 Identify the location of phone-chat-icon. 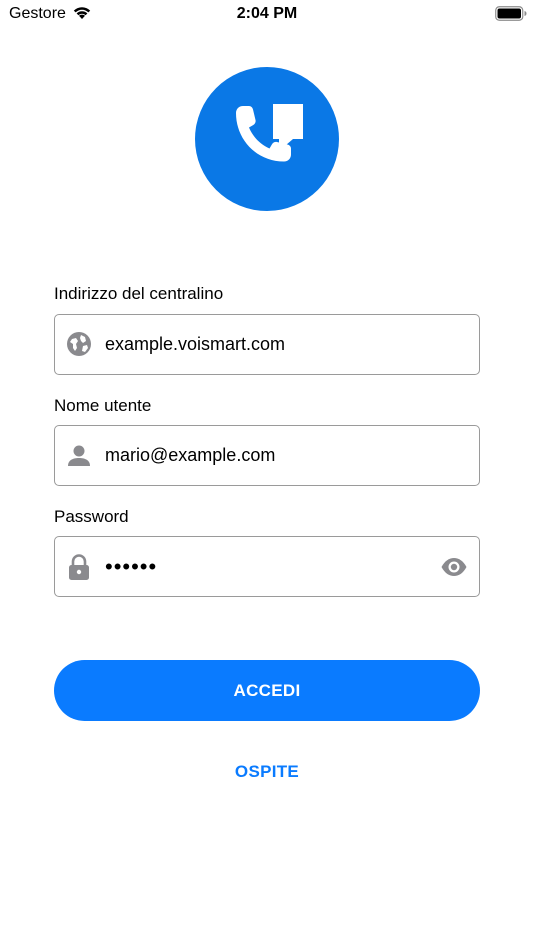
(267, 139).